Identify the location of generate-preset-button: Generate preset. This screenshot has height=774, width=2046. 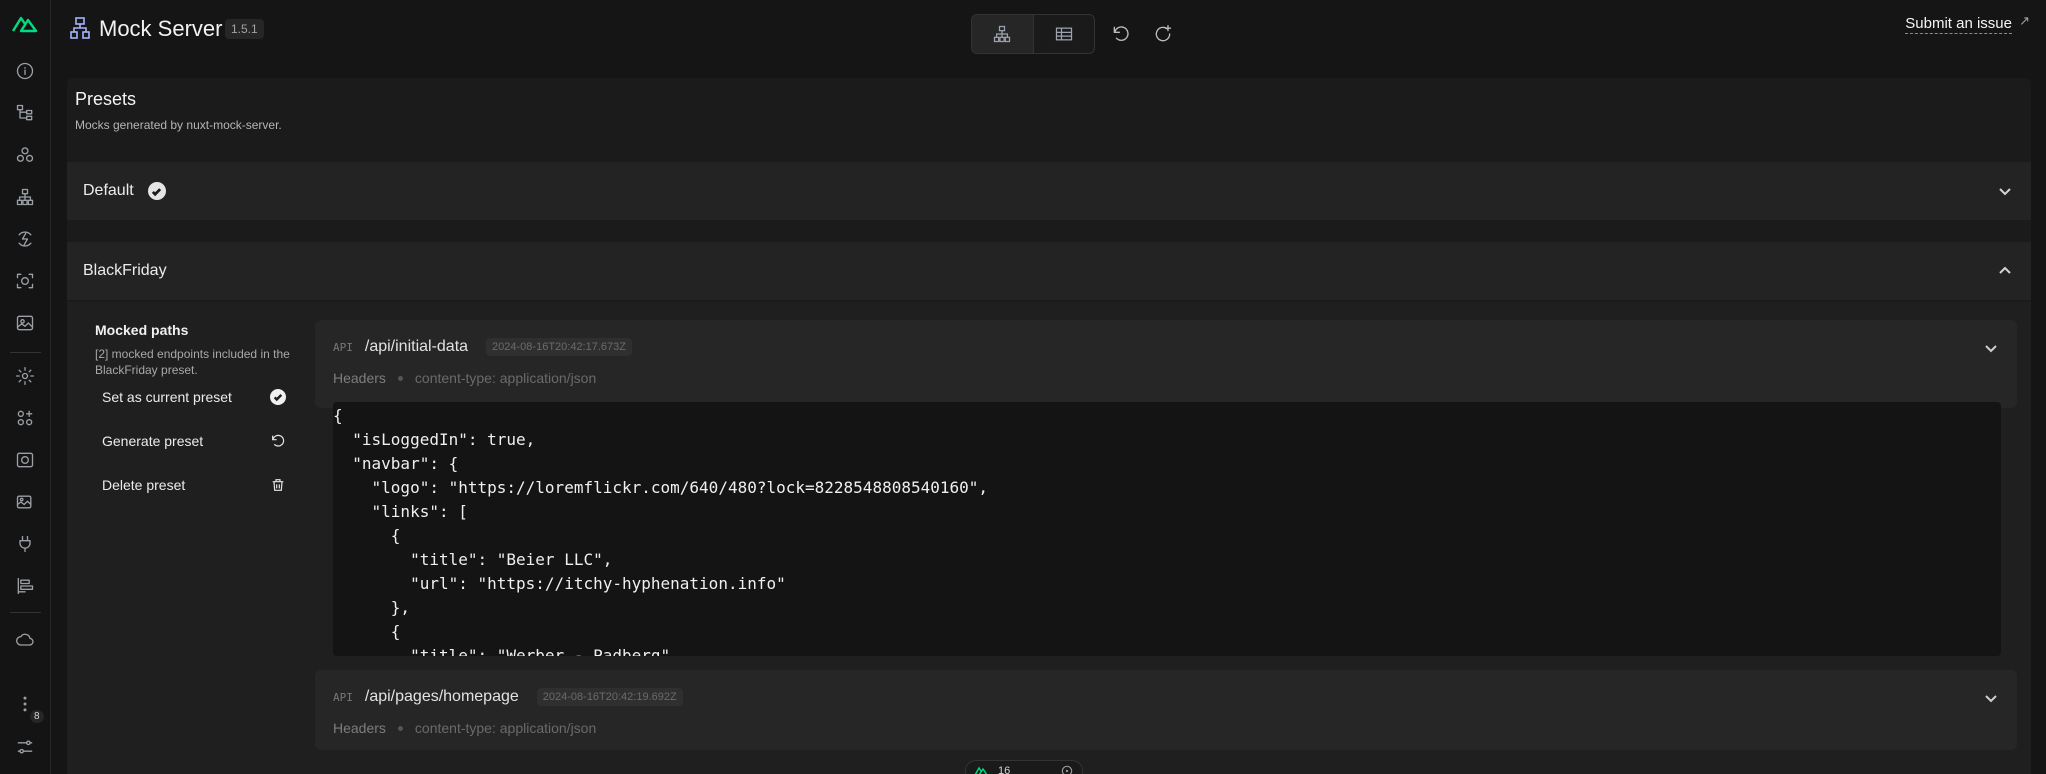
(194, 441).